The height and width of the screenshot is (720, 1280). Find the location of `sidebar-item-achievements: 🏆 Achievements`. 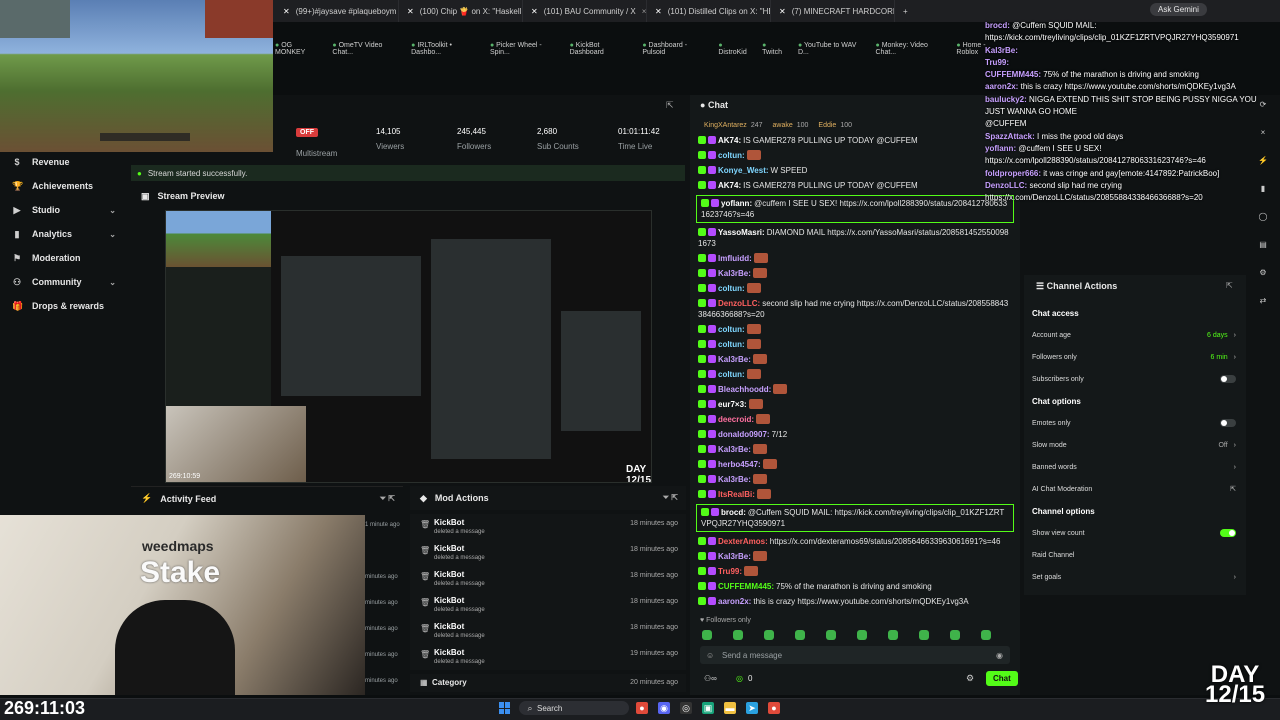

sidebar-item-achievements: 🏆 Achievements is located at coordinates (64, 186).